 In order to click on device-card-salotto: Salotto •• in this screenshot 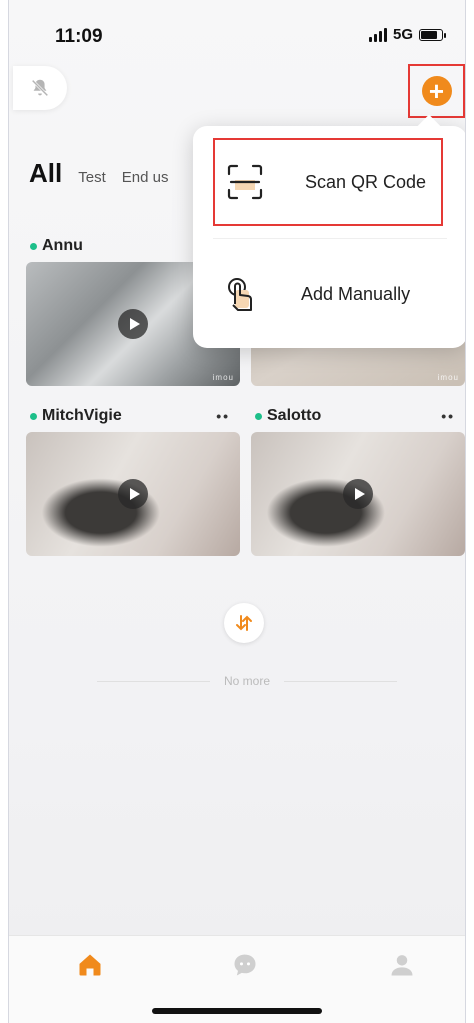, I will do `click(358, 478)`.